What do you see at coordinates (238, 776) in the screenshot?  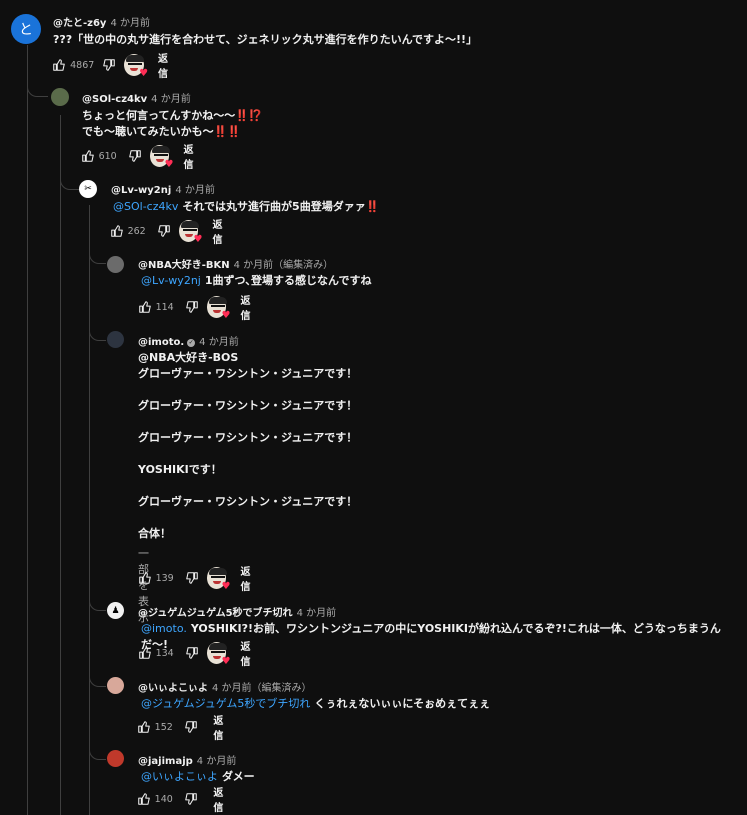 I see `comment-body: ダメー` at bounding box center [238, 776].